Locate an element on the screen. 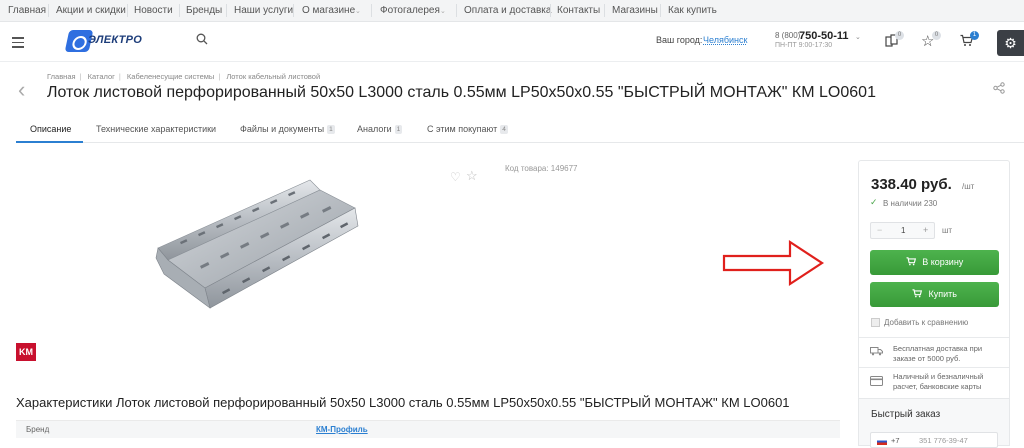 The height and width of the screenshot is (448, 1024). tab-analogs: Аналоги 1 is located at coordinates (380, 129).